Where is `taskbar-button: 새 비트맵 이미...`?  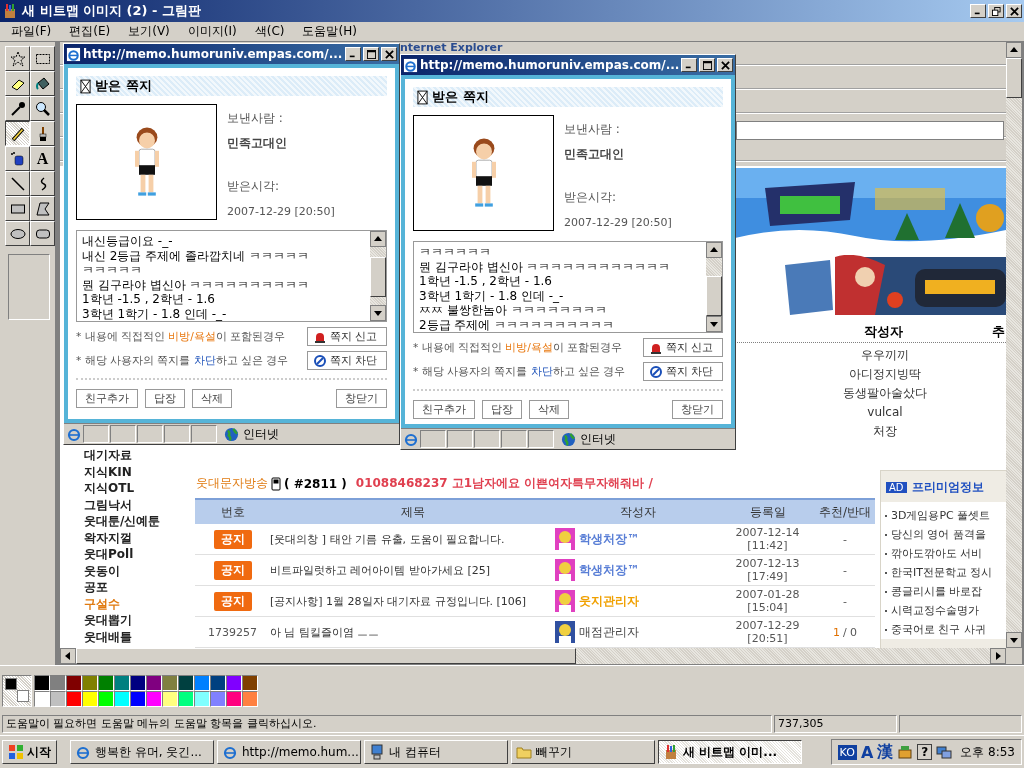
taskbar-button: 새 비트맵 이미... is located at coordinates (730, 752).